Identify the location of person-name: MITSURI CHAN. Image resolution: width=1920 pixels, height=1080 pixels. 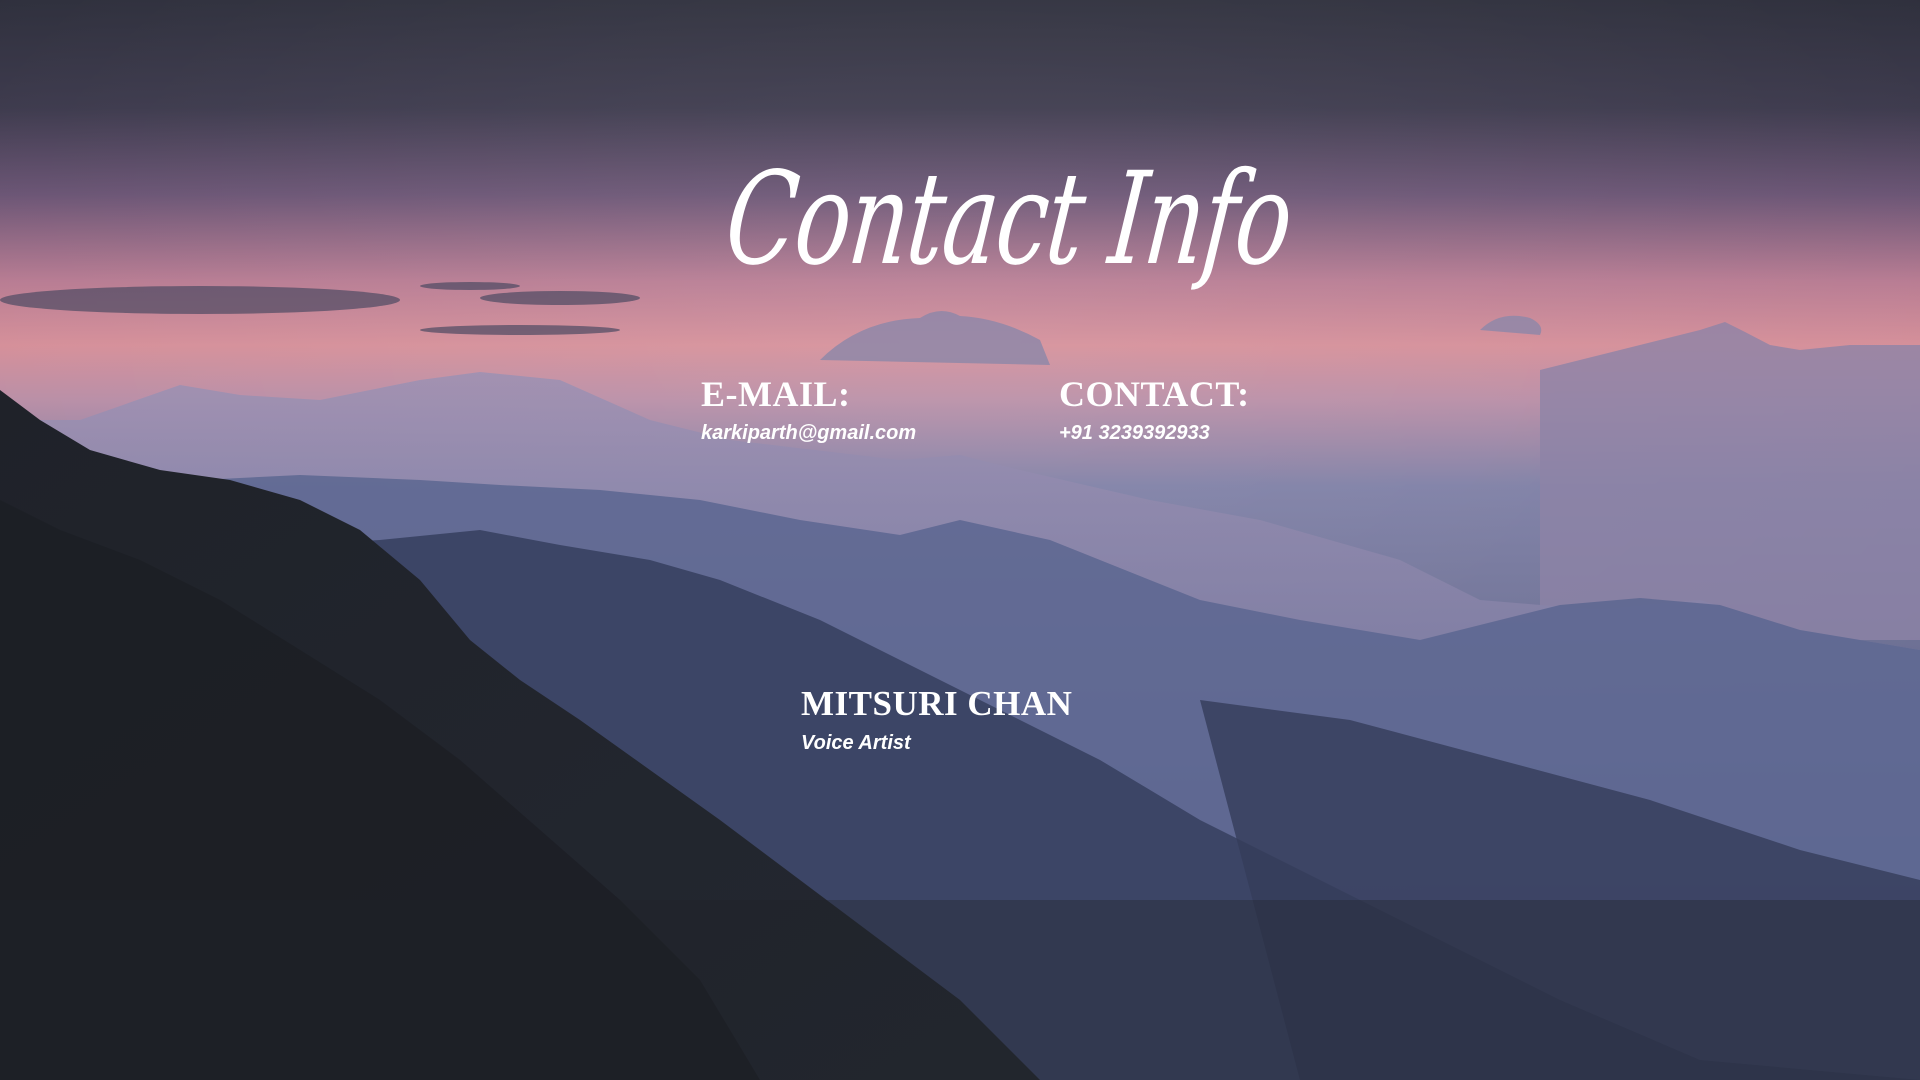
(937, 703).